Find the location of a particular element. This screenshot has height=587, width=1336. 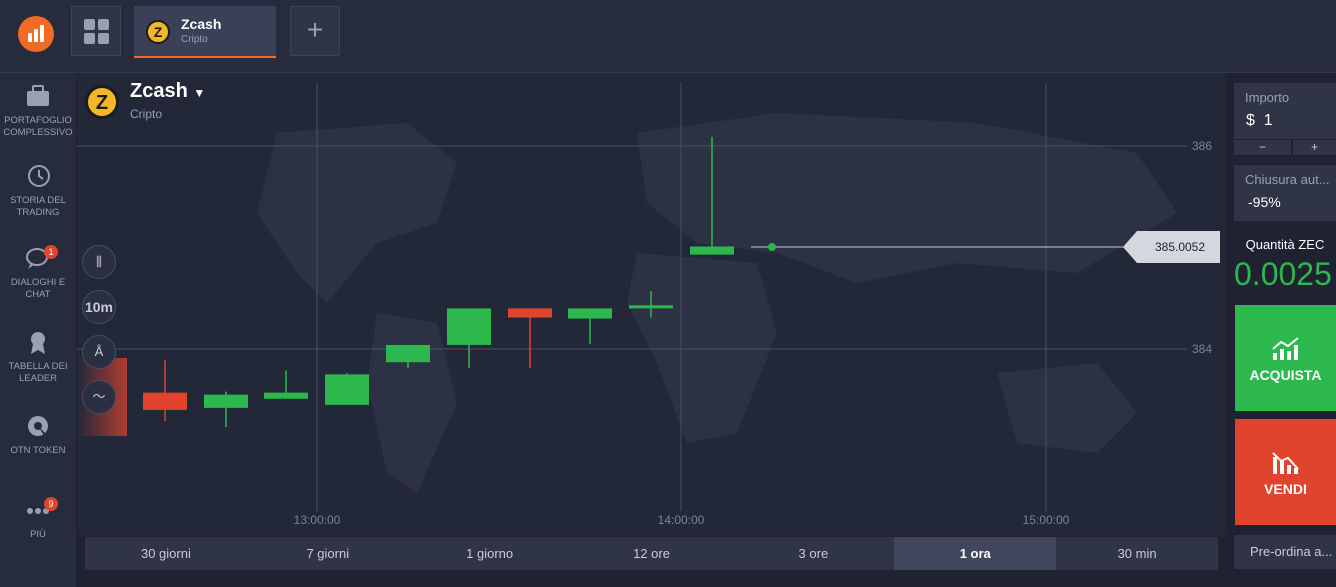

quantity-label: Quantità ZEC is located at coordinates (1285, 244).